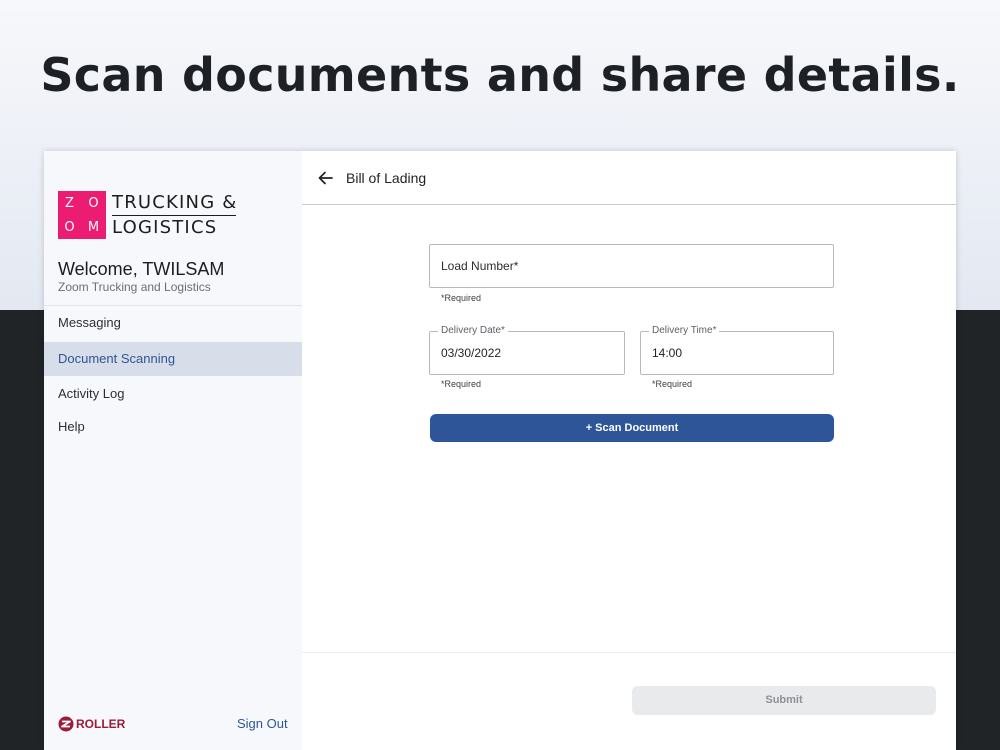 Image resolution: width=1000 pixels, height=750 pixels. What do you see at coordinates (174, 203) in the screenshot?
I see `logo-line-1: TRUCKING &` at bounding box center [174, 203].